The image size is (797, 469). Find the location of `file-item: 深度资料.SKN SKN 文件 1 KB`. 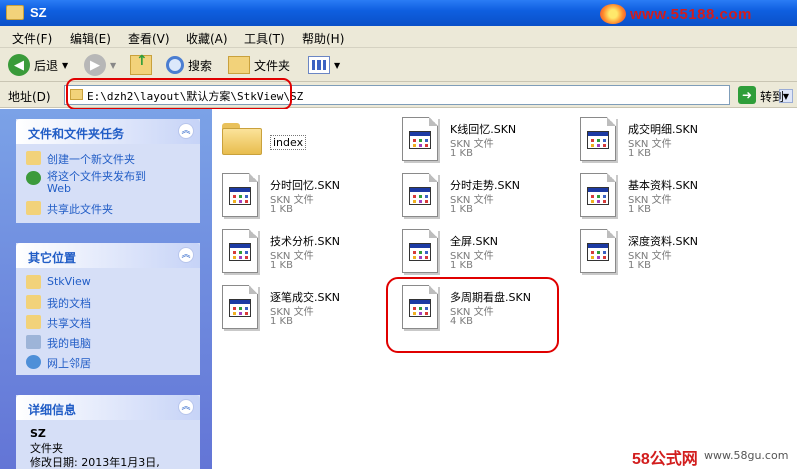

file-item: 深度资料.SKN SKN 文件 1 KB is located at coordinates (655, 253).